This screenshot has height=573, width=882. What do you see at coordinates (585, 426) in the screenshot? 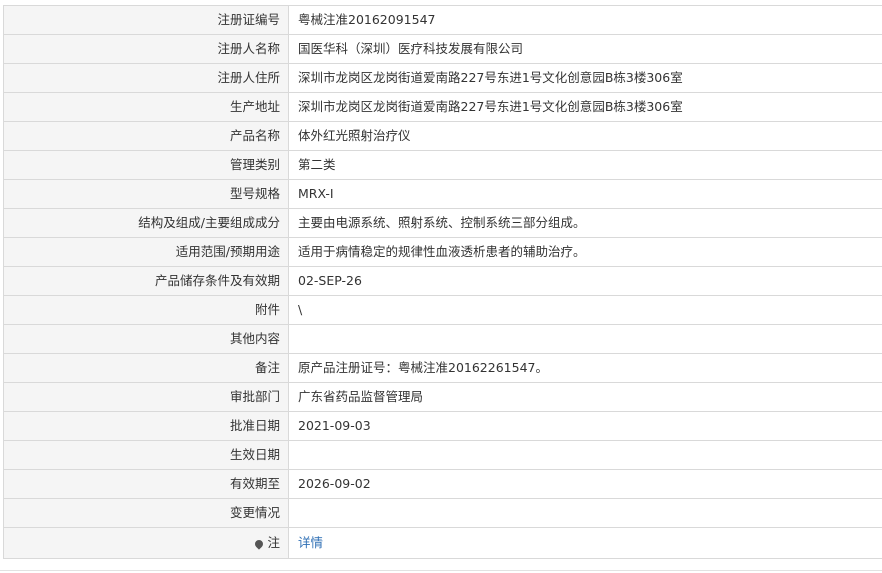
I see `field-value-approval-date: 2021-09-03` at bounding box center [585, 426].